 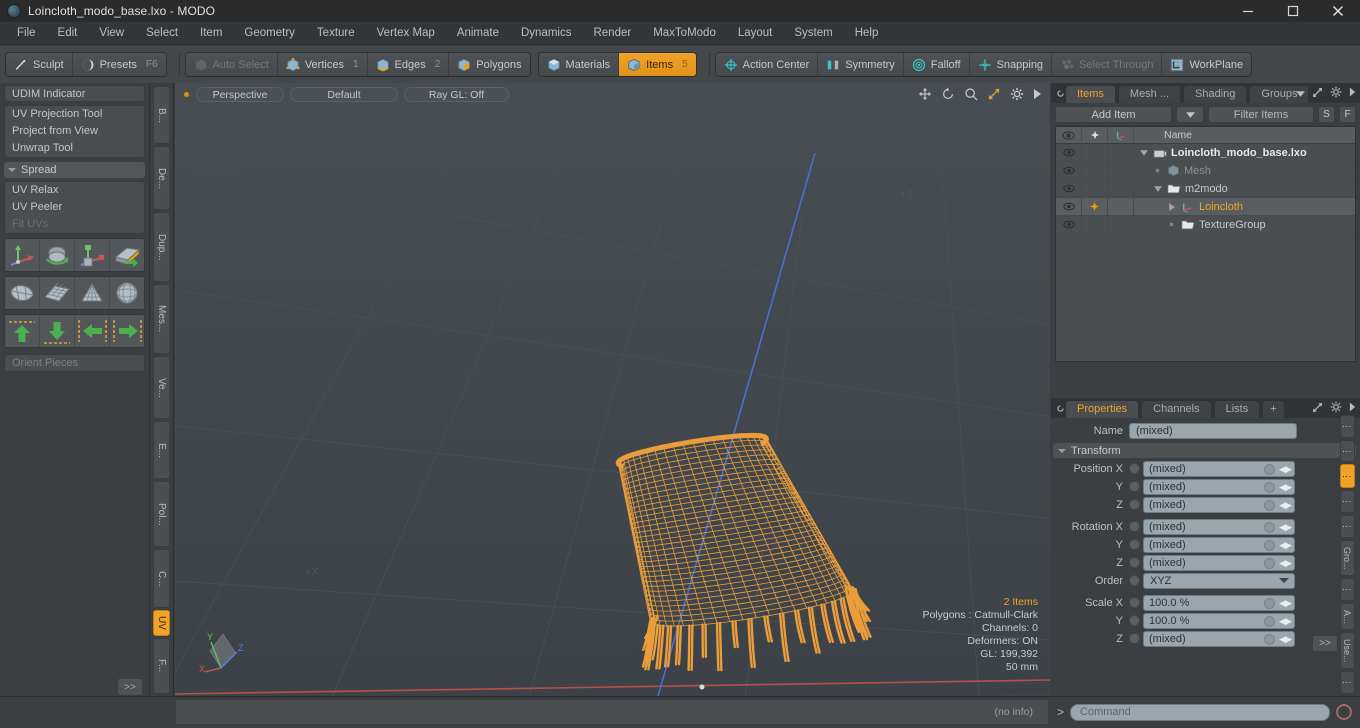 I want to click on item-deform-toggle, so click(x=1095, y=152).